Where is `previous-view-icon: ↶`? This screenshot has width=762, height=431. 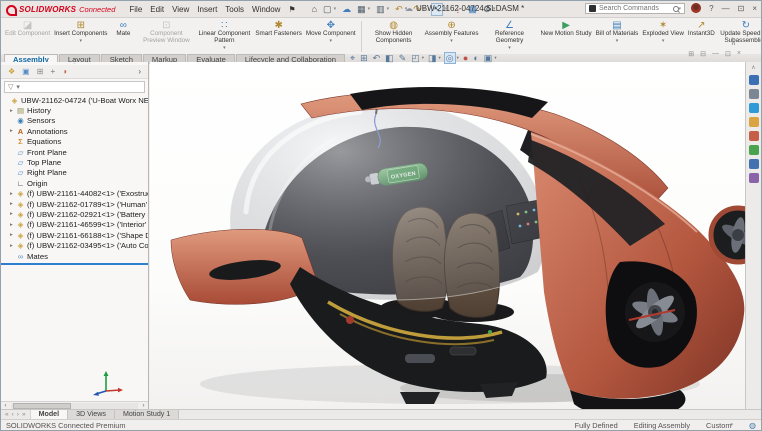
previous-view-icon: ↶ is located at coordinates (377, 58).